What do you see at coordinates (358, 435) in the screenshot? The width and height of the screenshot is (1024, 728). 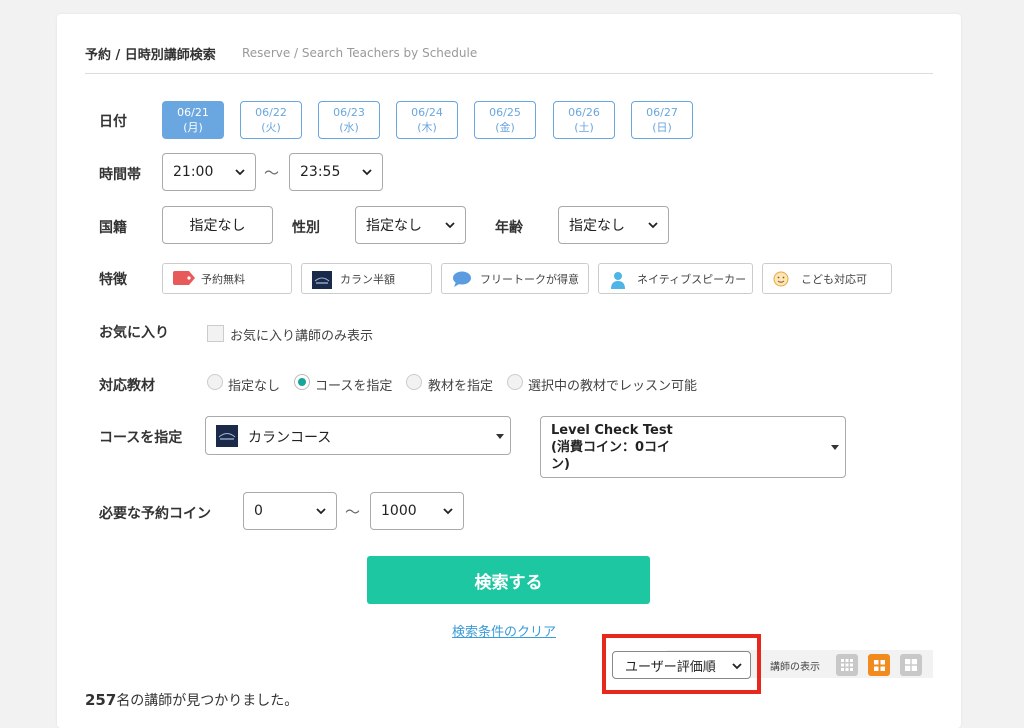 I see `course-select: カランコース` at bounding box center [358, 435].